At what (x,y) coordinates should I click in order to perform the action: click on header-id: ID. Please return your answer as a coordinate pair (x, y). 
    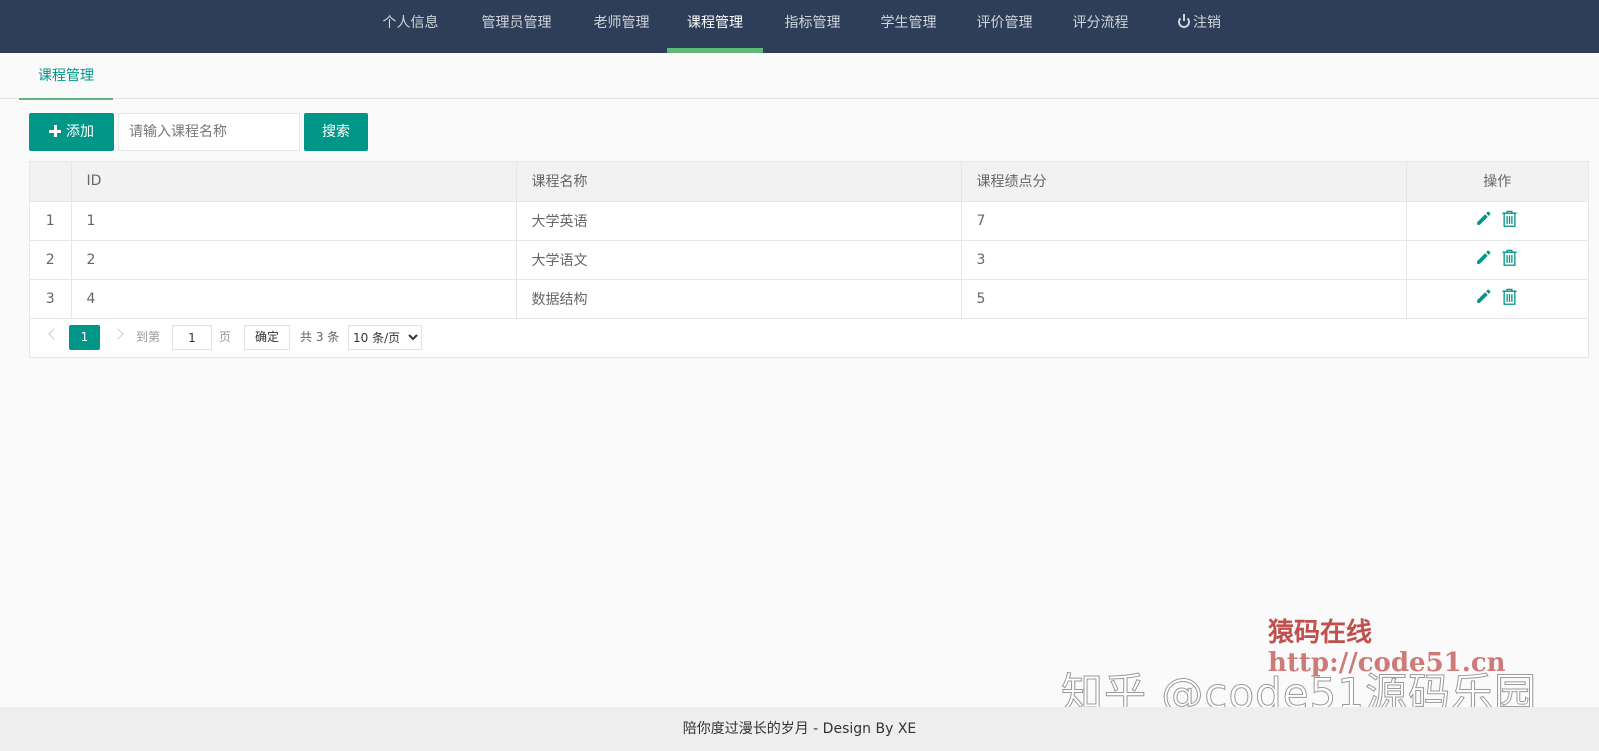
    Looking at the image, I should click on (294, 182).